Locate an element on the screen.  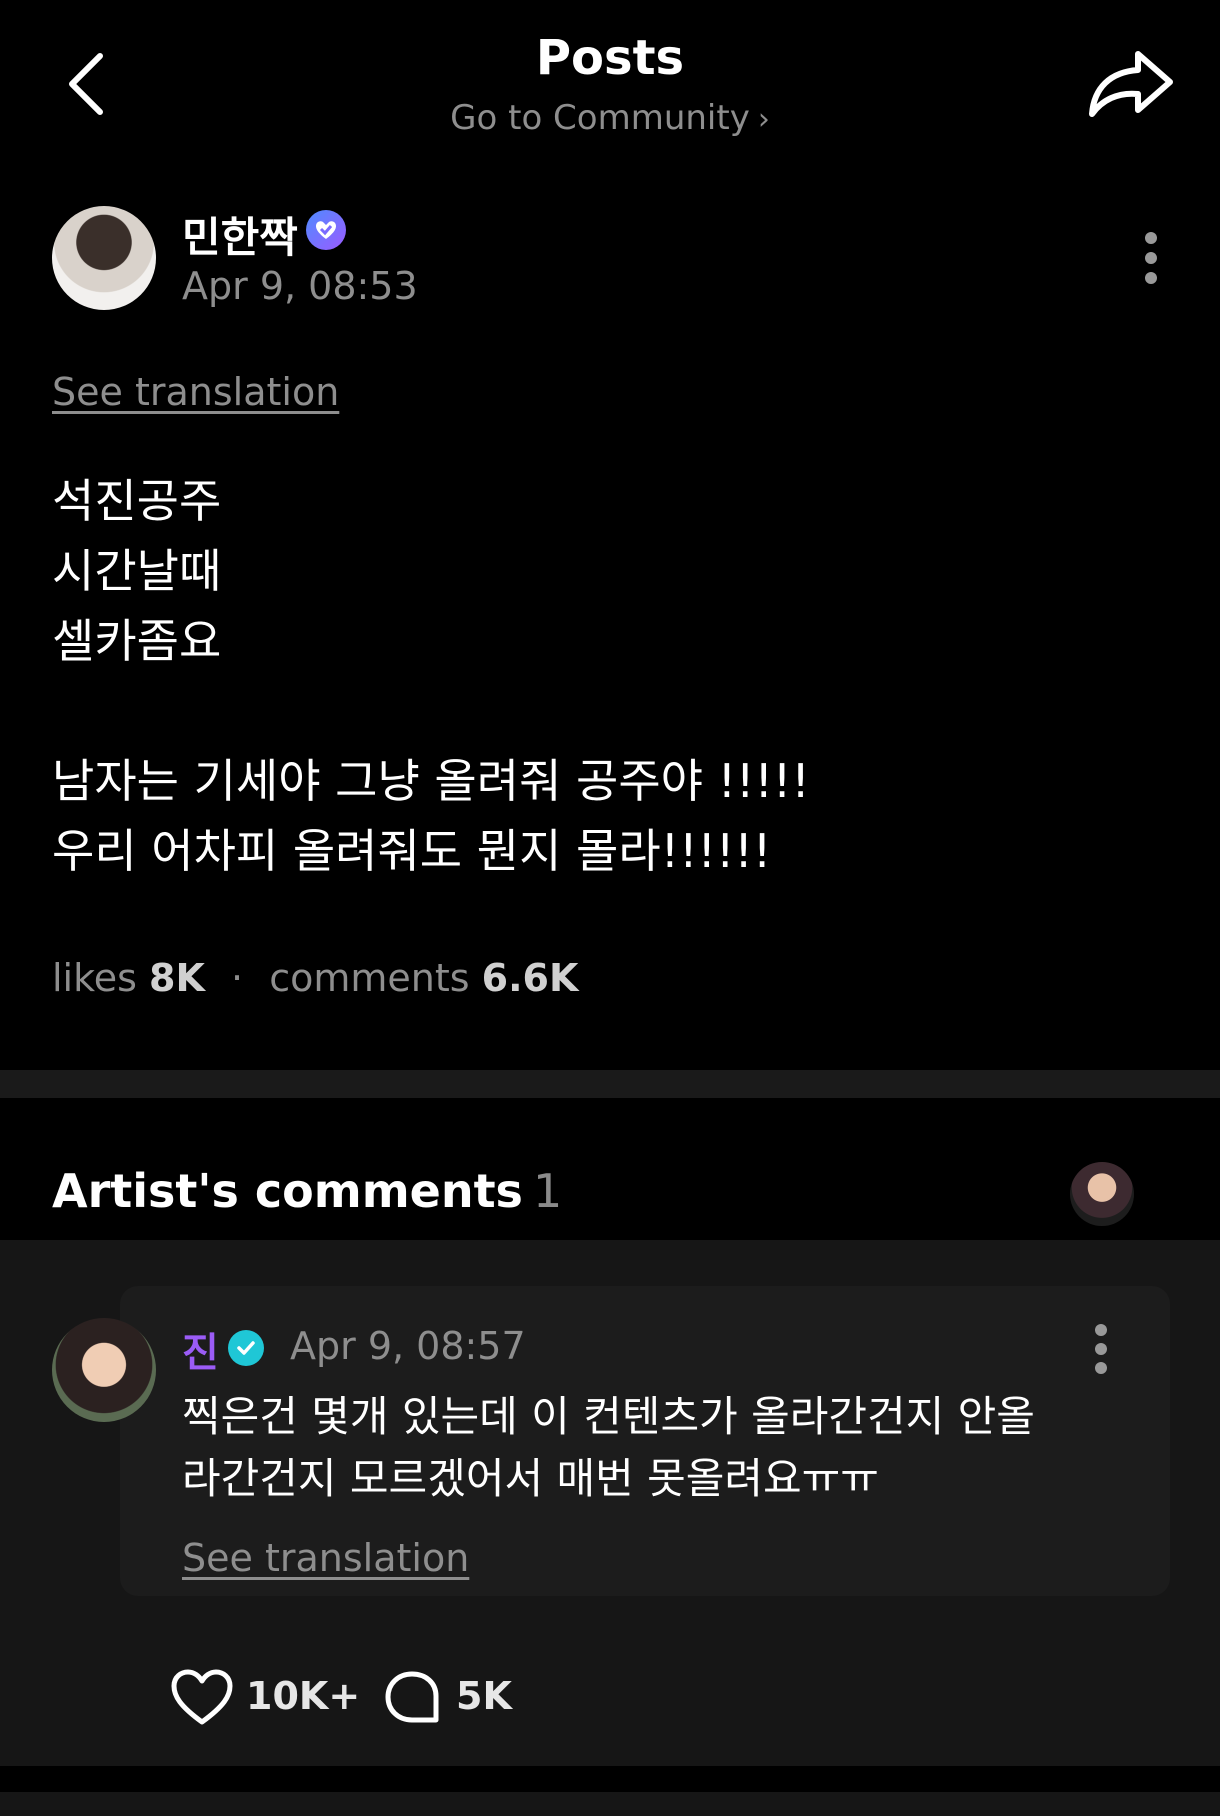
go-to-community-link: Go to Community › is located at coordinates (610, 118).